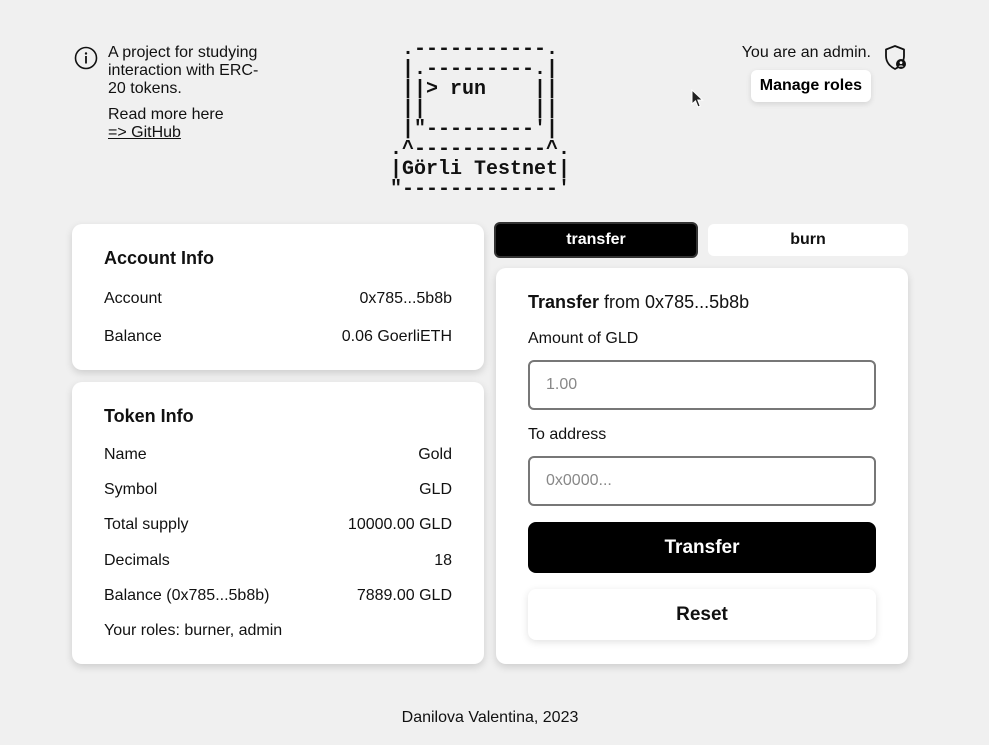  Describe the element at coordinates (137, 560) in the screenshot. I see `row-label: Decimals` at that location.